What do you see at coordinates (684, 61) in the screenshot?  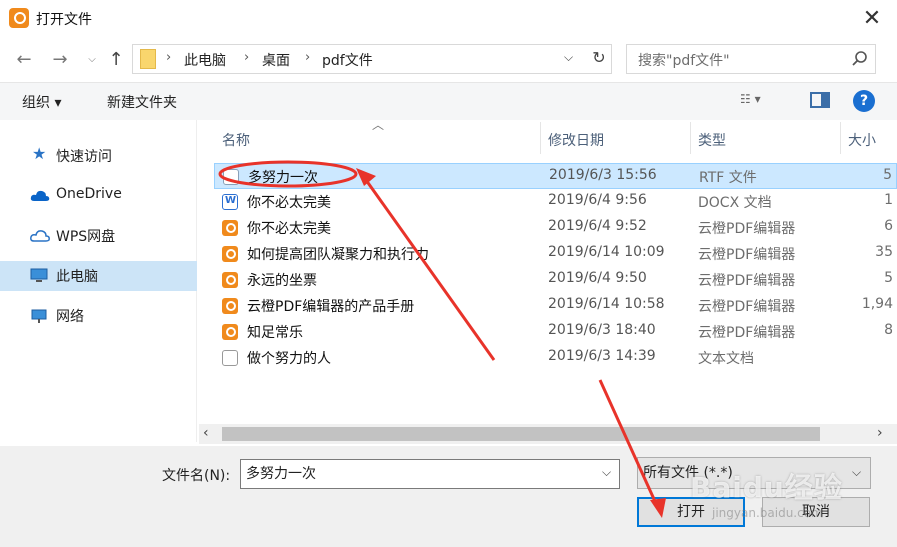 I see `search-placeholder: 搜索"pdf文件"` at bounding box center [684, 61].